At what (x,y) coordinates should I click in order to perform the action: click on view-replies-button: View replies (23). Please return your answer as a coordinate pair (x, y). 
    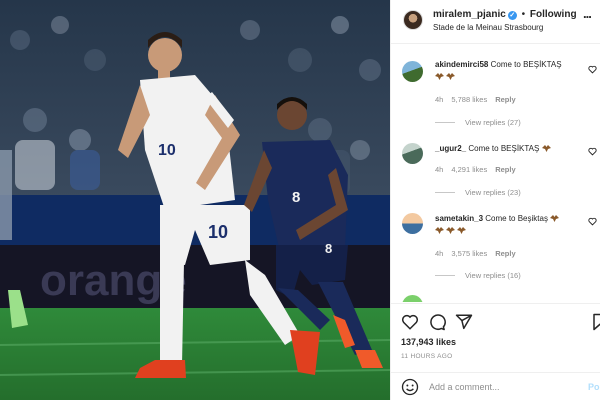
    Looking at the image, I should click on (478, 192).